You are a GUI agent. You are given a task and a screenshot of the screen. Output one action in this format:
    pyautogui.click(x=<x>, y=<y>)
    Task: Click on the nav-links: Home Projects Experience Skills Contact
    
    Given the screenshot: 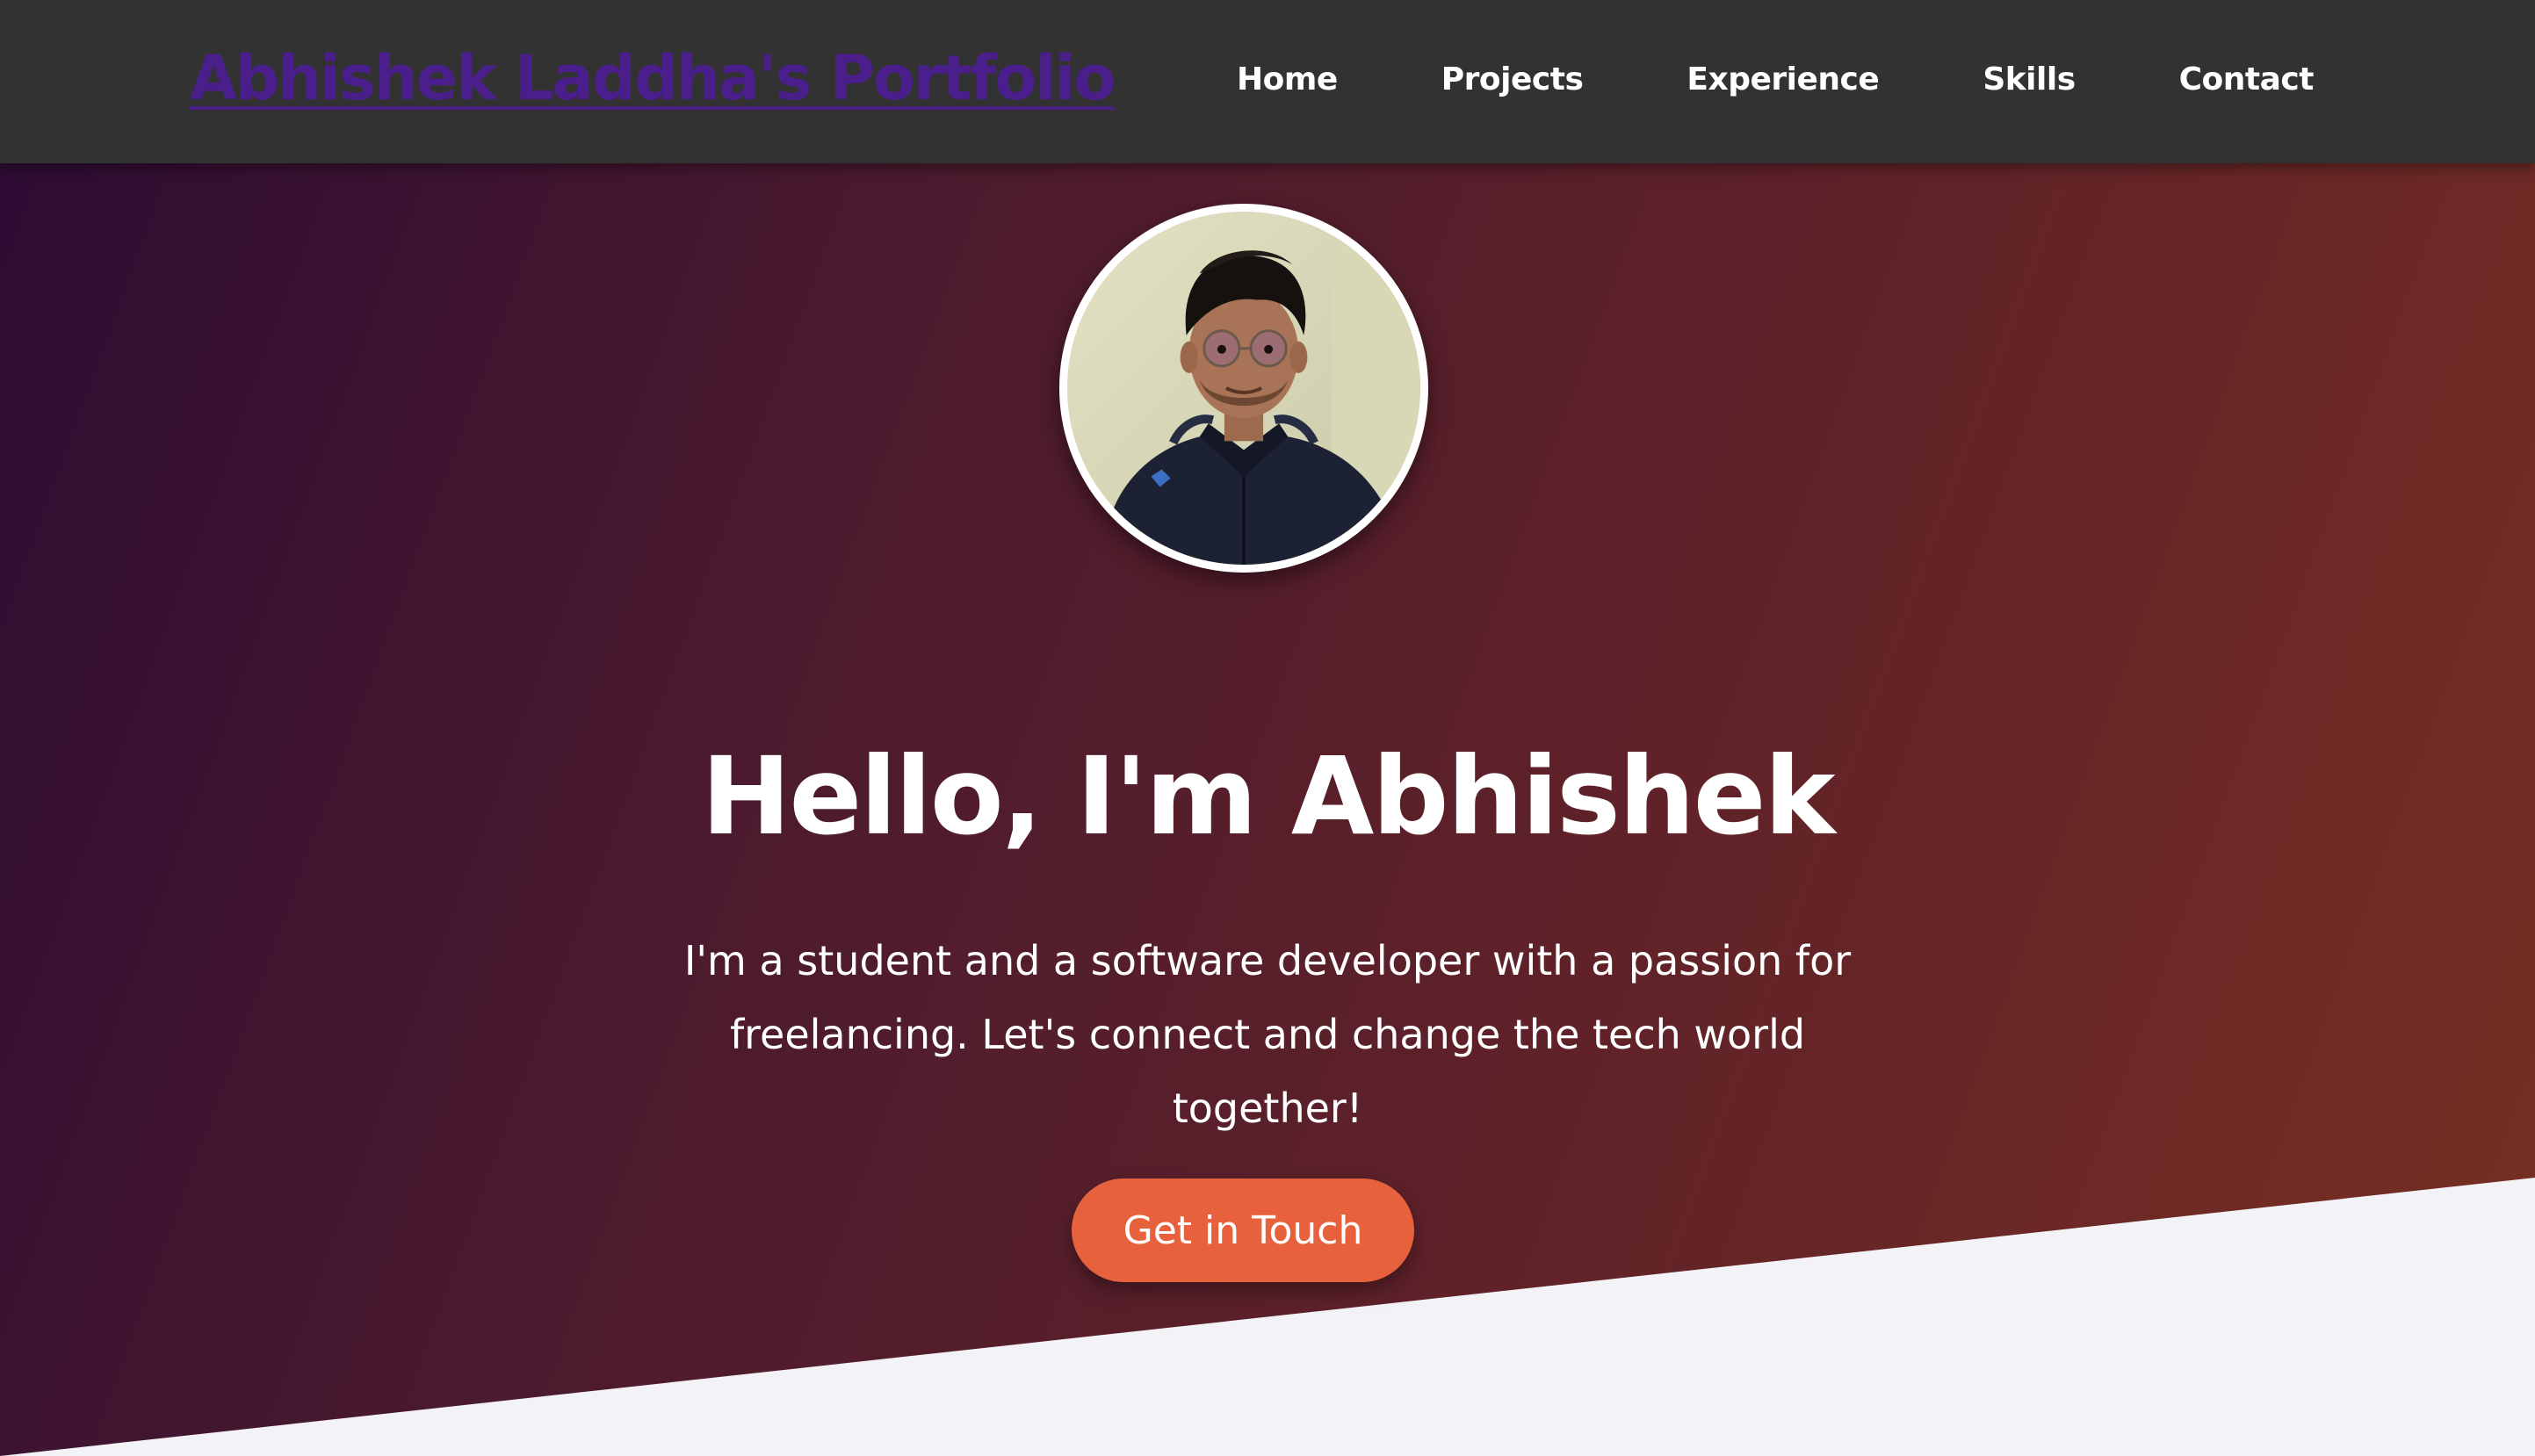 What is the action you would take?
    pyautogui.click(x=1775, y=79)
    